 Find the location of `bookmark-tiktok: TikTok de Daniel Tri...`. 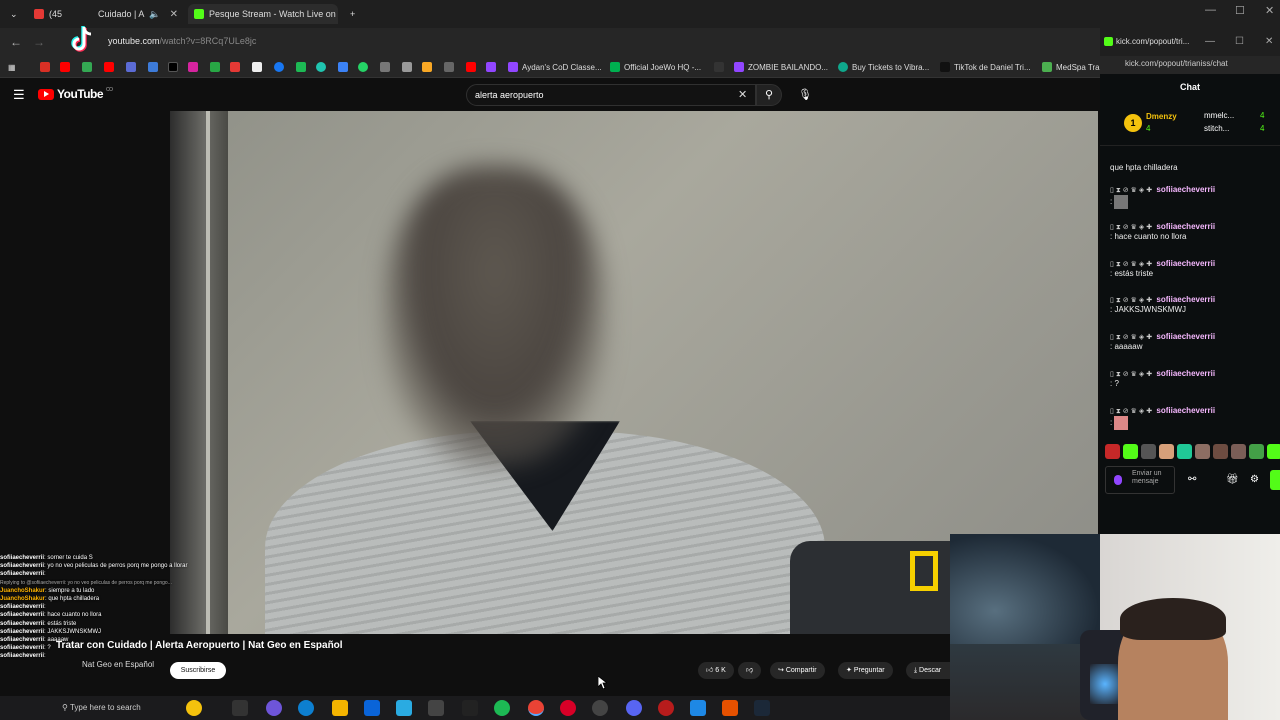

bookmark-tiktok: TikTok de Daniel Tri... is located at coordinates (985, 67).